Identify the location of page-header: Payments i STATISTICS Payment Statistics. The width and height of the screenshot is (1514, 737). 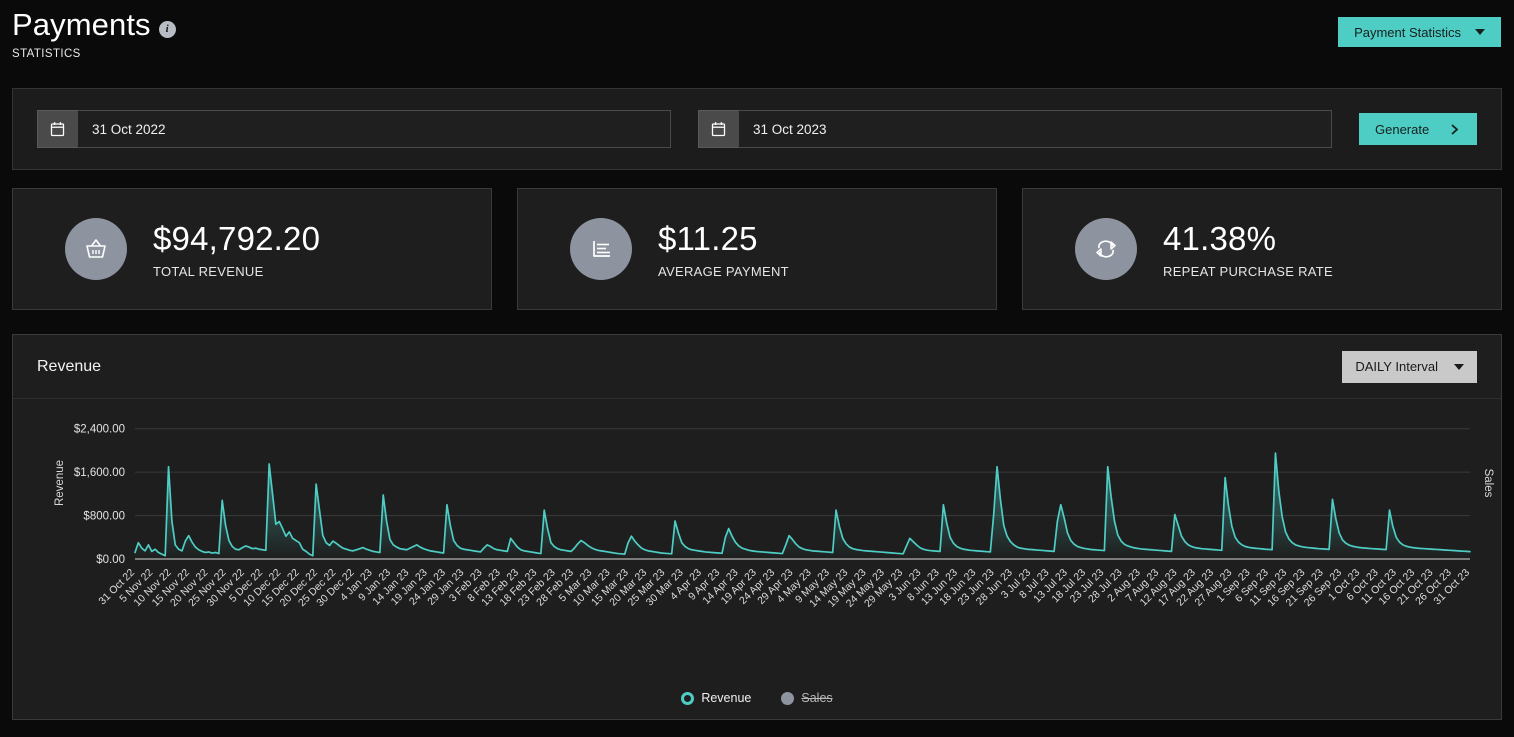
(757, 38).